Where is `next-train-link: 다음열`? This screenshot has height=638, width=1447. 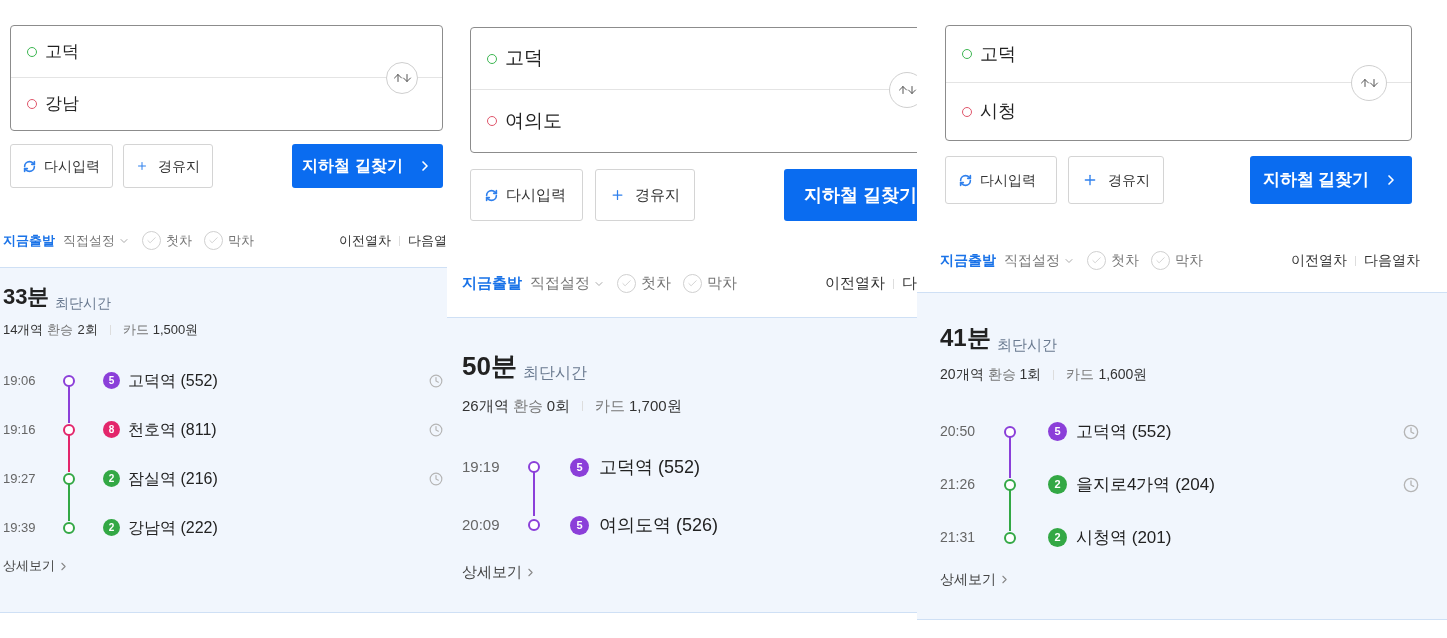 next-train-link: 다음열 is located at coordinates (427, 240).